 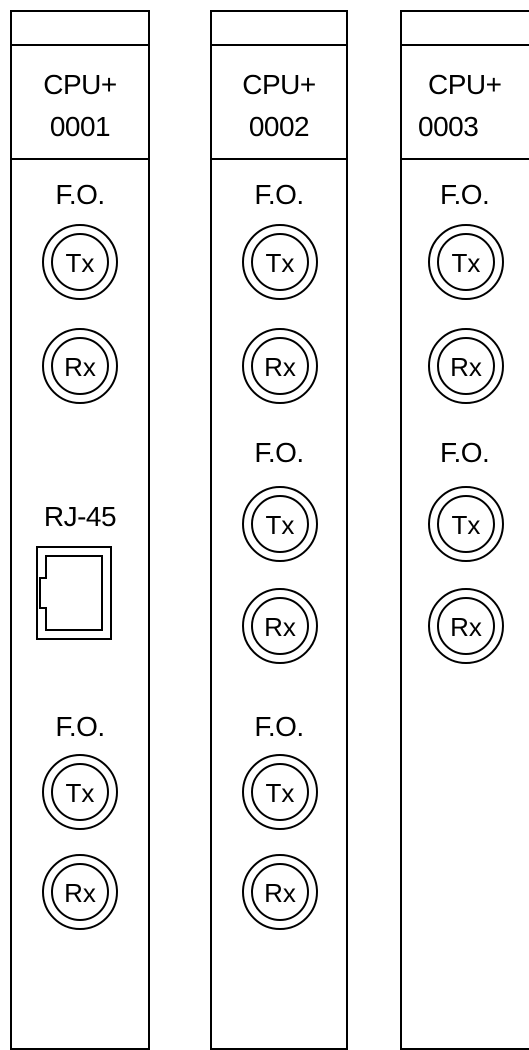 What do you see at coordinates (80, 516) in the screenshot?
I see `rj45-label: RJ-45` at bounding box center [80, 516].